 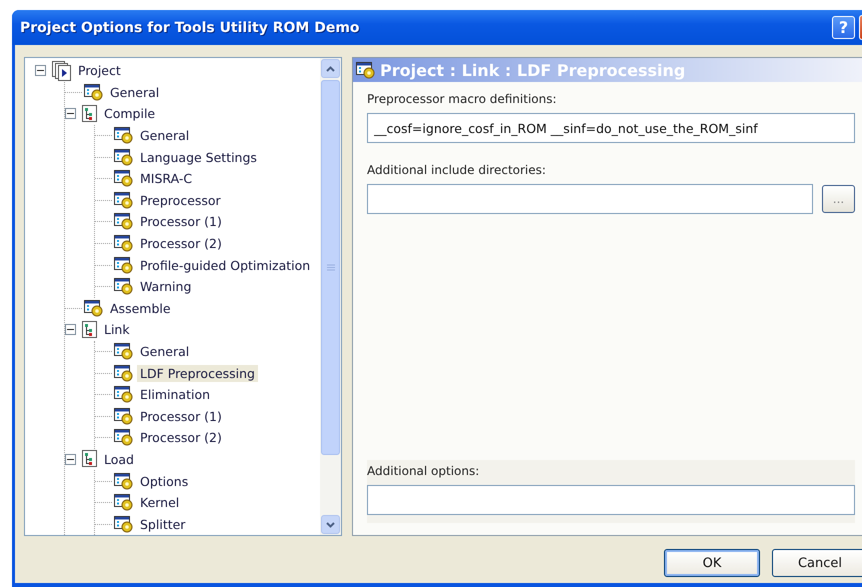 I want to click on include-directories-field, so click(x=590, y=199).